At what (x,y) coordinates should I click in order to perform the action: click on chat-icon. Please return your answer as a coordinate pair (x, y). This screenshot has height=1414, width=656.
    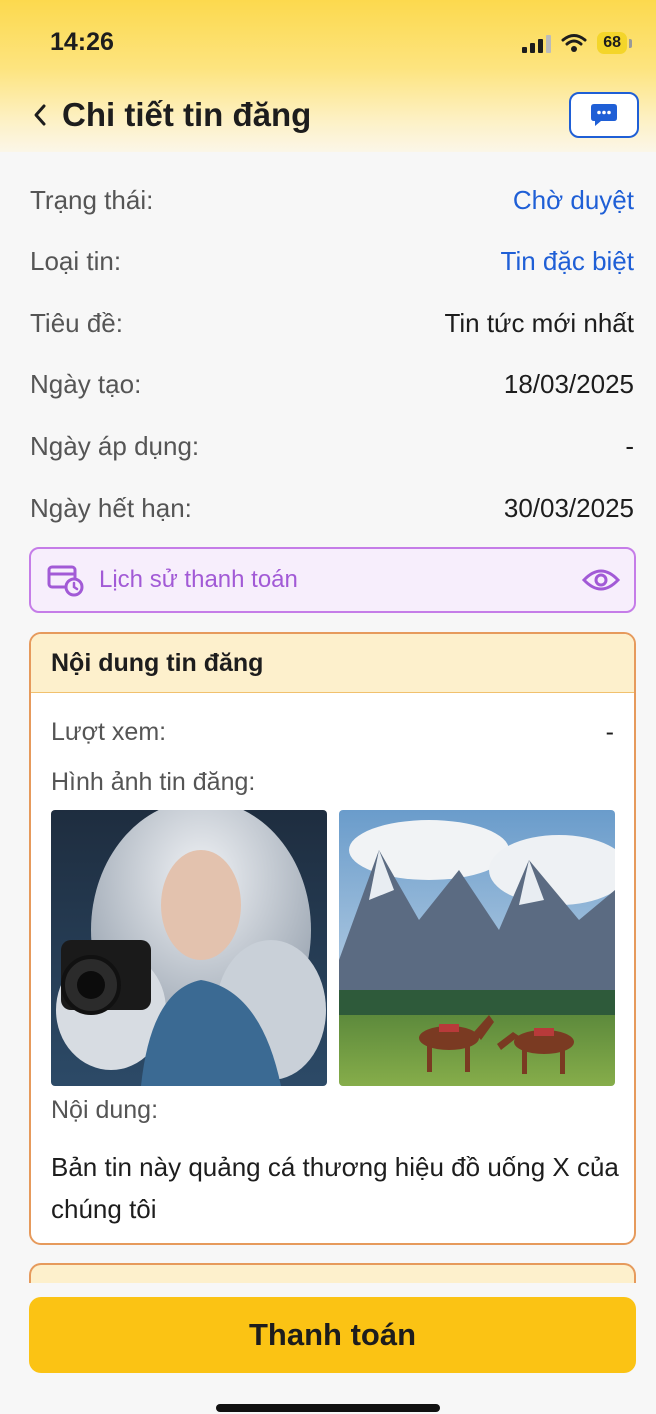
    Looking at the image, I should click on (604, 115).